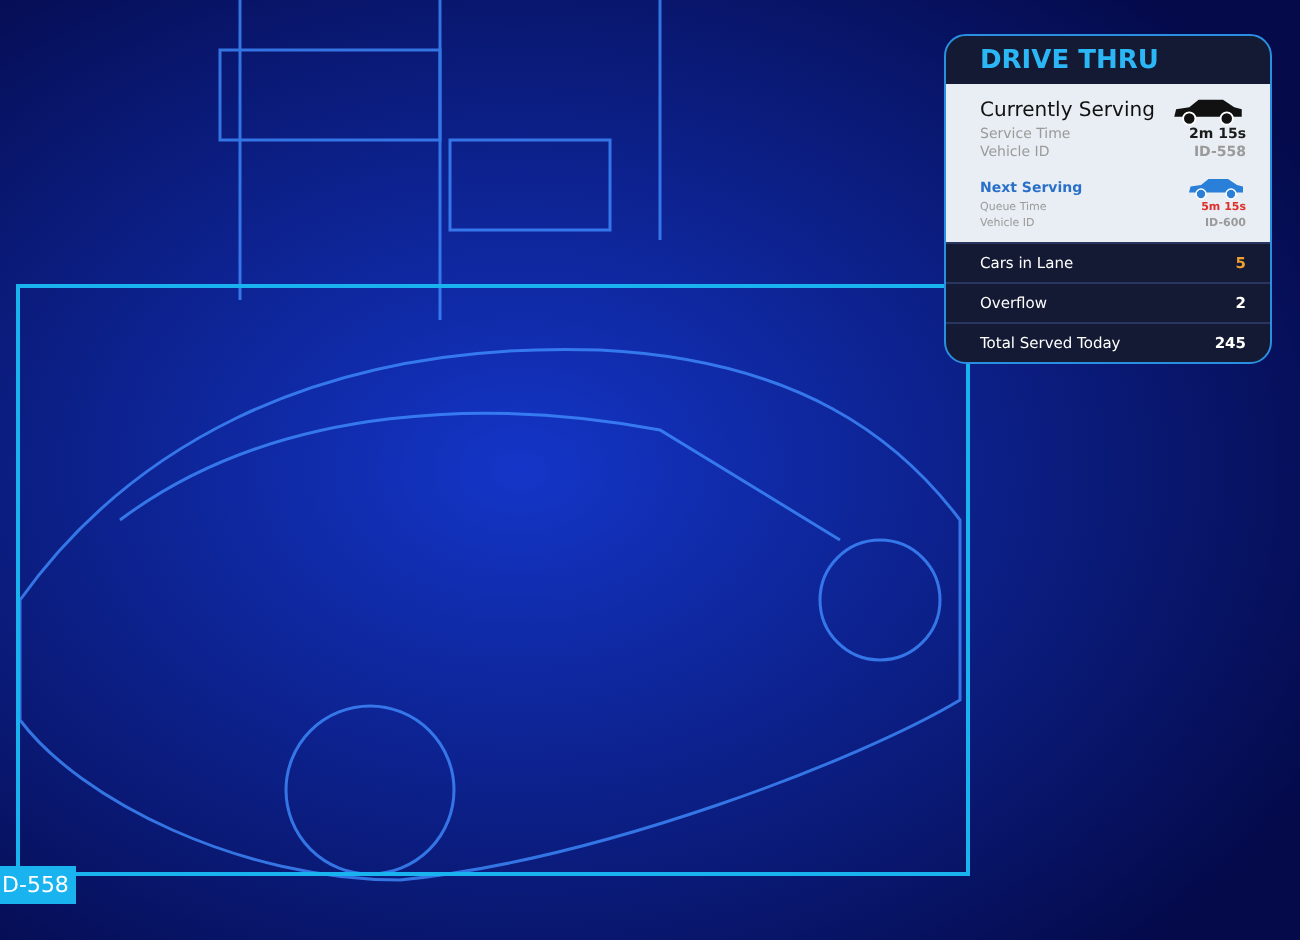 This screenshot has width=1300, height=940. What do you see at coordinates (1067, 111) in the screenshot?
I see `section-heading: Currently Serving` at bounding box center [1067, 111].